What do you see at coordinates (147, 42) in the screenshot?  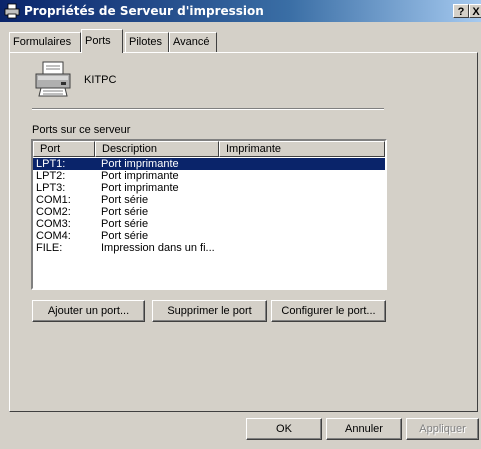 I see `tab-pilotes: Pilotes` at bounding box center [147, 42].